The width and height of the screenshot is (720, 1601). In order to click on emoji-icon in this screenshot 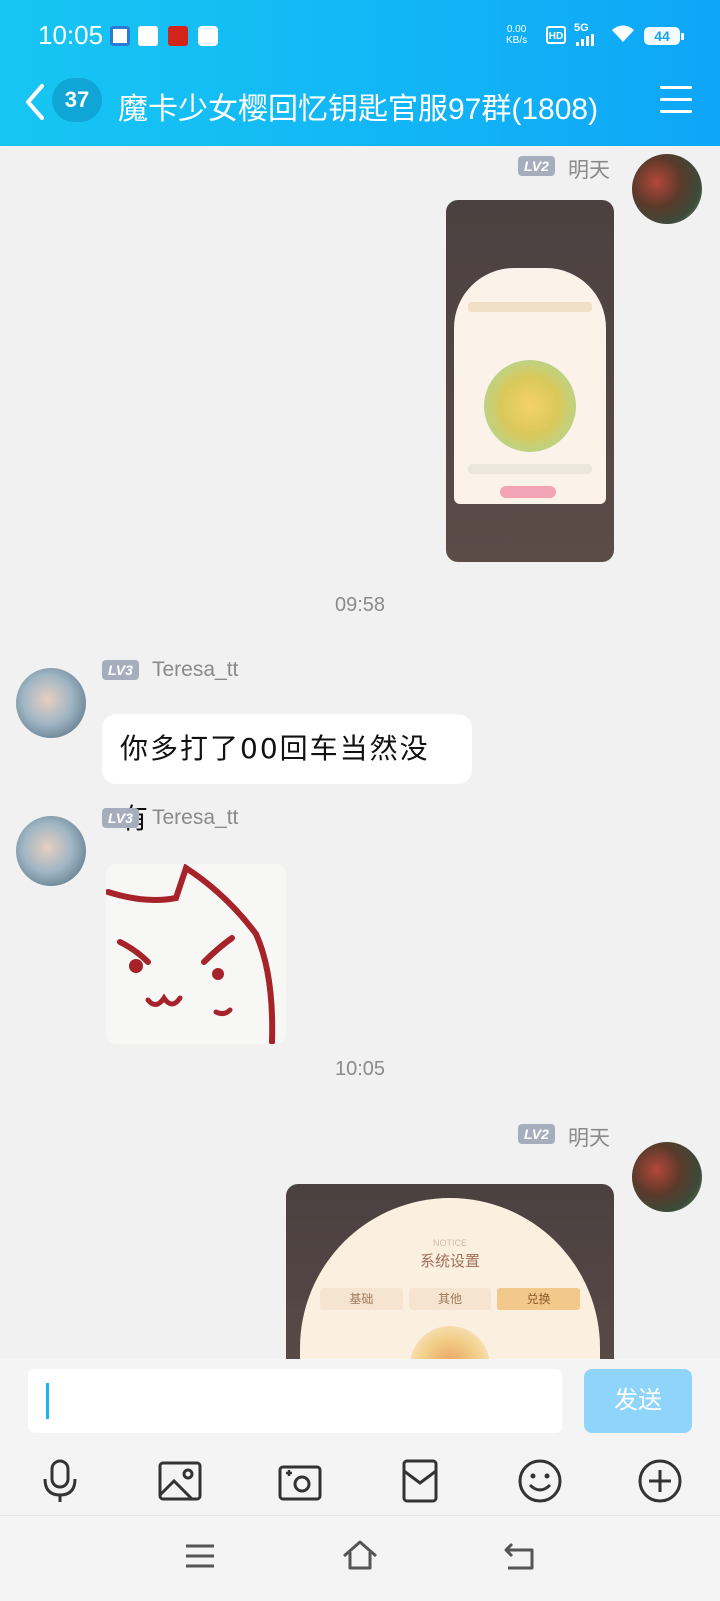, I will do `click(540, 1481)`.